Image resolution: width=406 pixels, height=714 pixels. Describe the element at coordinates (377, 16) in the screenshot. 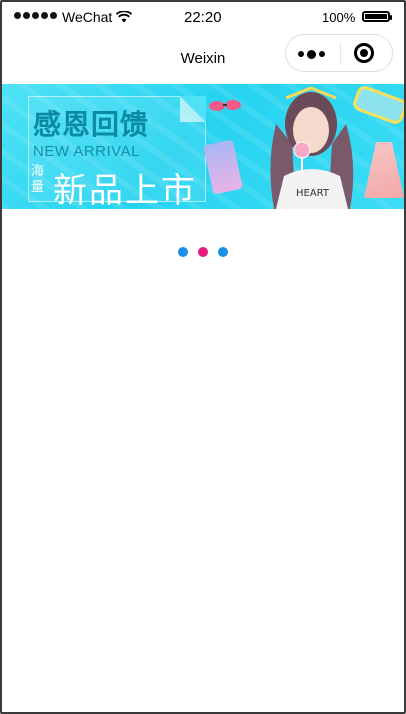

I see `battery-icon` at that location.